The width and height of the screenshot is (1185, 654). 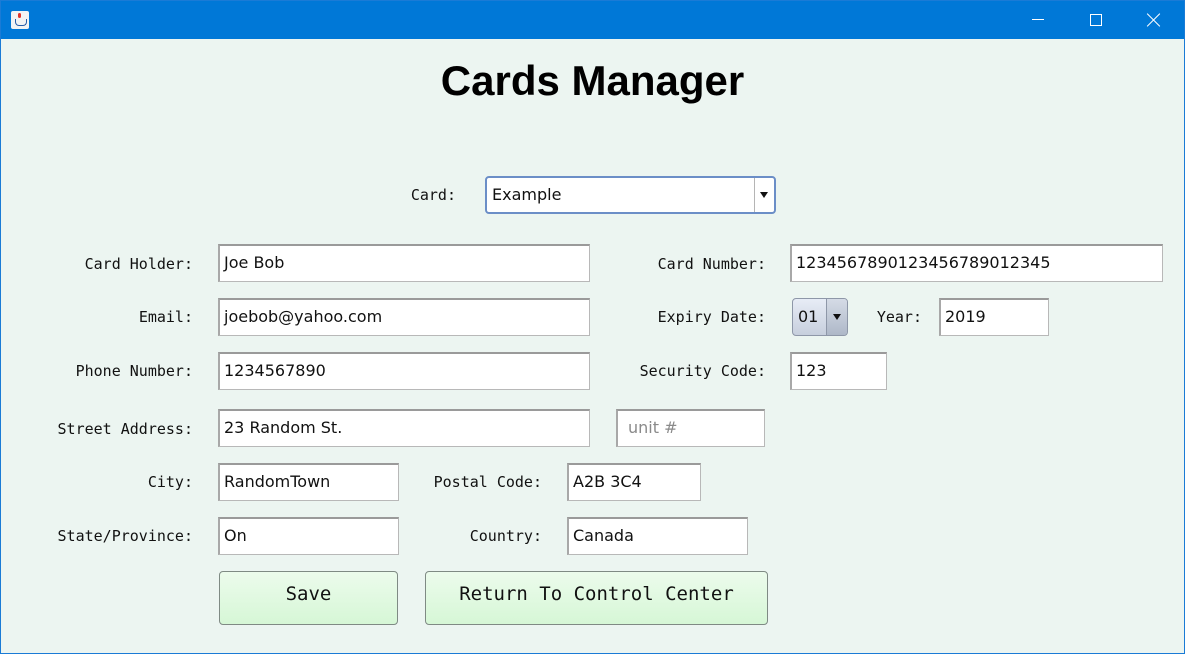 What do you see at coordinates (976, 263) in the screenshot?
I see `card-number-input: 1234567890123456789012345` at bounding box center [976, 263].